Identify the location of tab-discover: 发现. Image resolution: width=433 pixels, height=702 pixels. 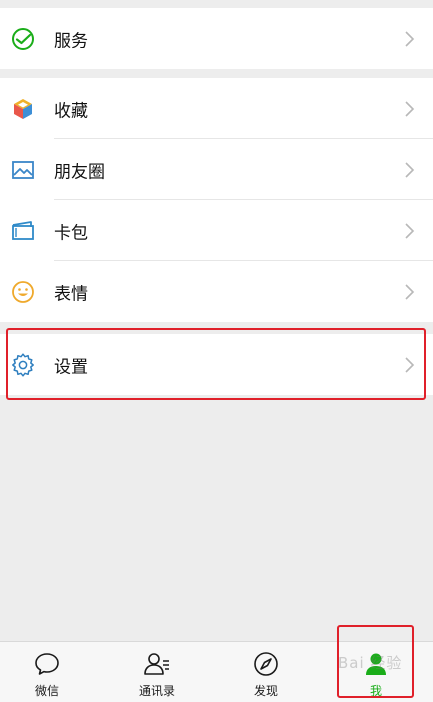
(266, 672).